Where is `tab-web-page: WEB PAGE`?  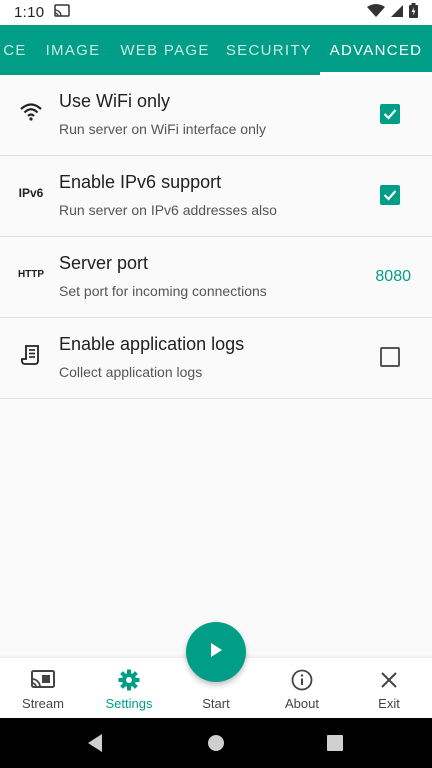 tab-web-page: WEB PAGE is located at coordinates (165, 50).